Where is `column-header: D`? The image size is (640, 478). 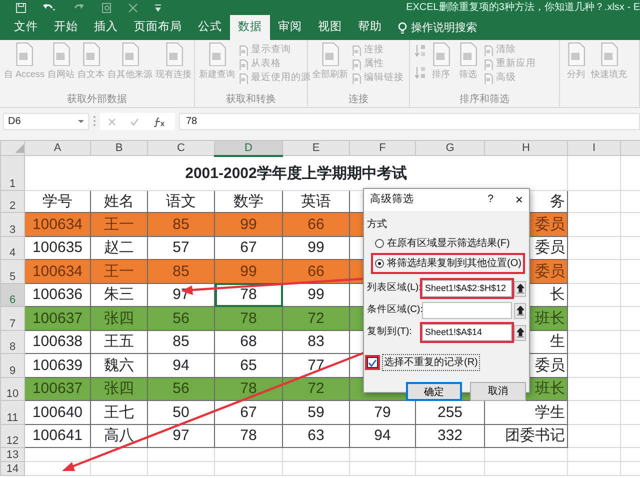
column-header: D is located at coordinates (248, 148).